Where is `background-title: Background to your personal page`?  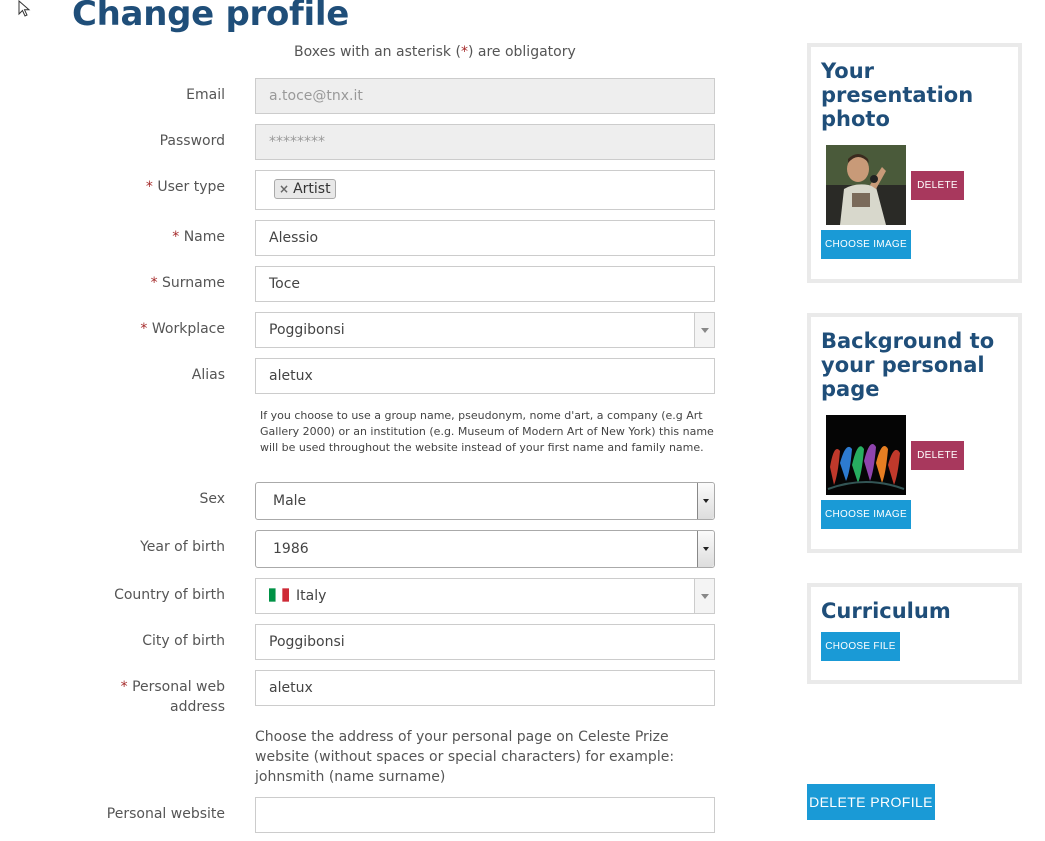
background-title: Background to your personal page is located at coordinates (908, 365).